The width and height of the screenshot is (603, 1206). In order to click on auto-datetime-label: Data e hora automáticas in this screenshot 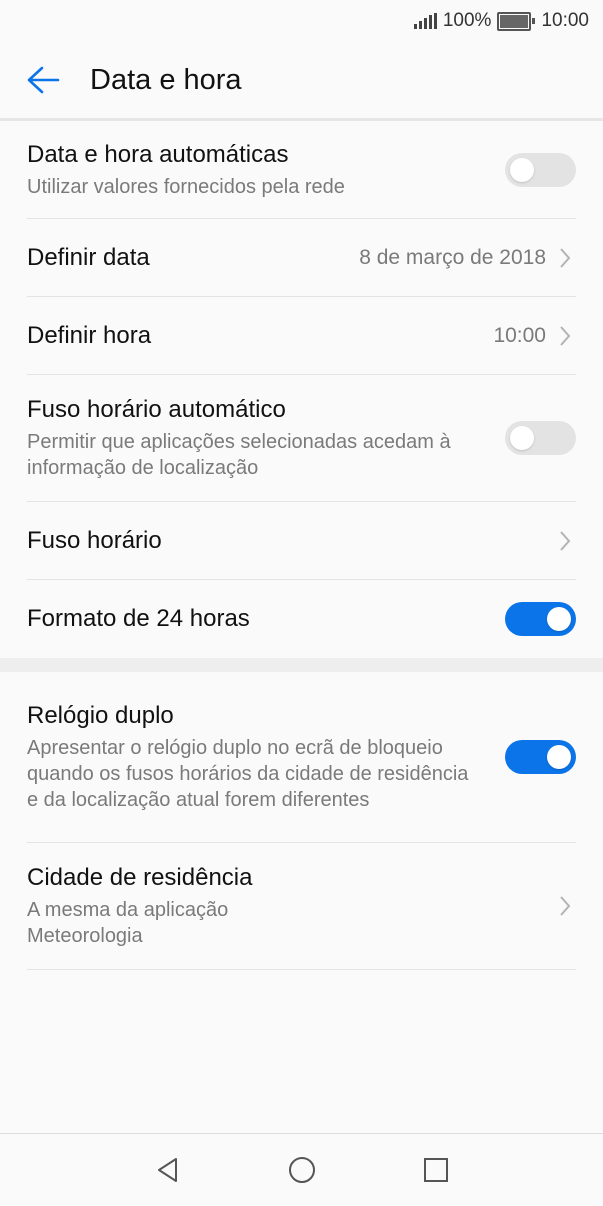, I will do `click(158, 154)`.